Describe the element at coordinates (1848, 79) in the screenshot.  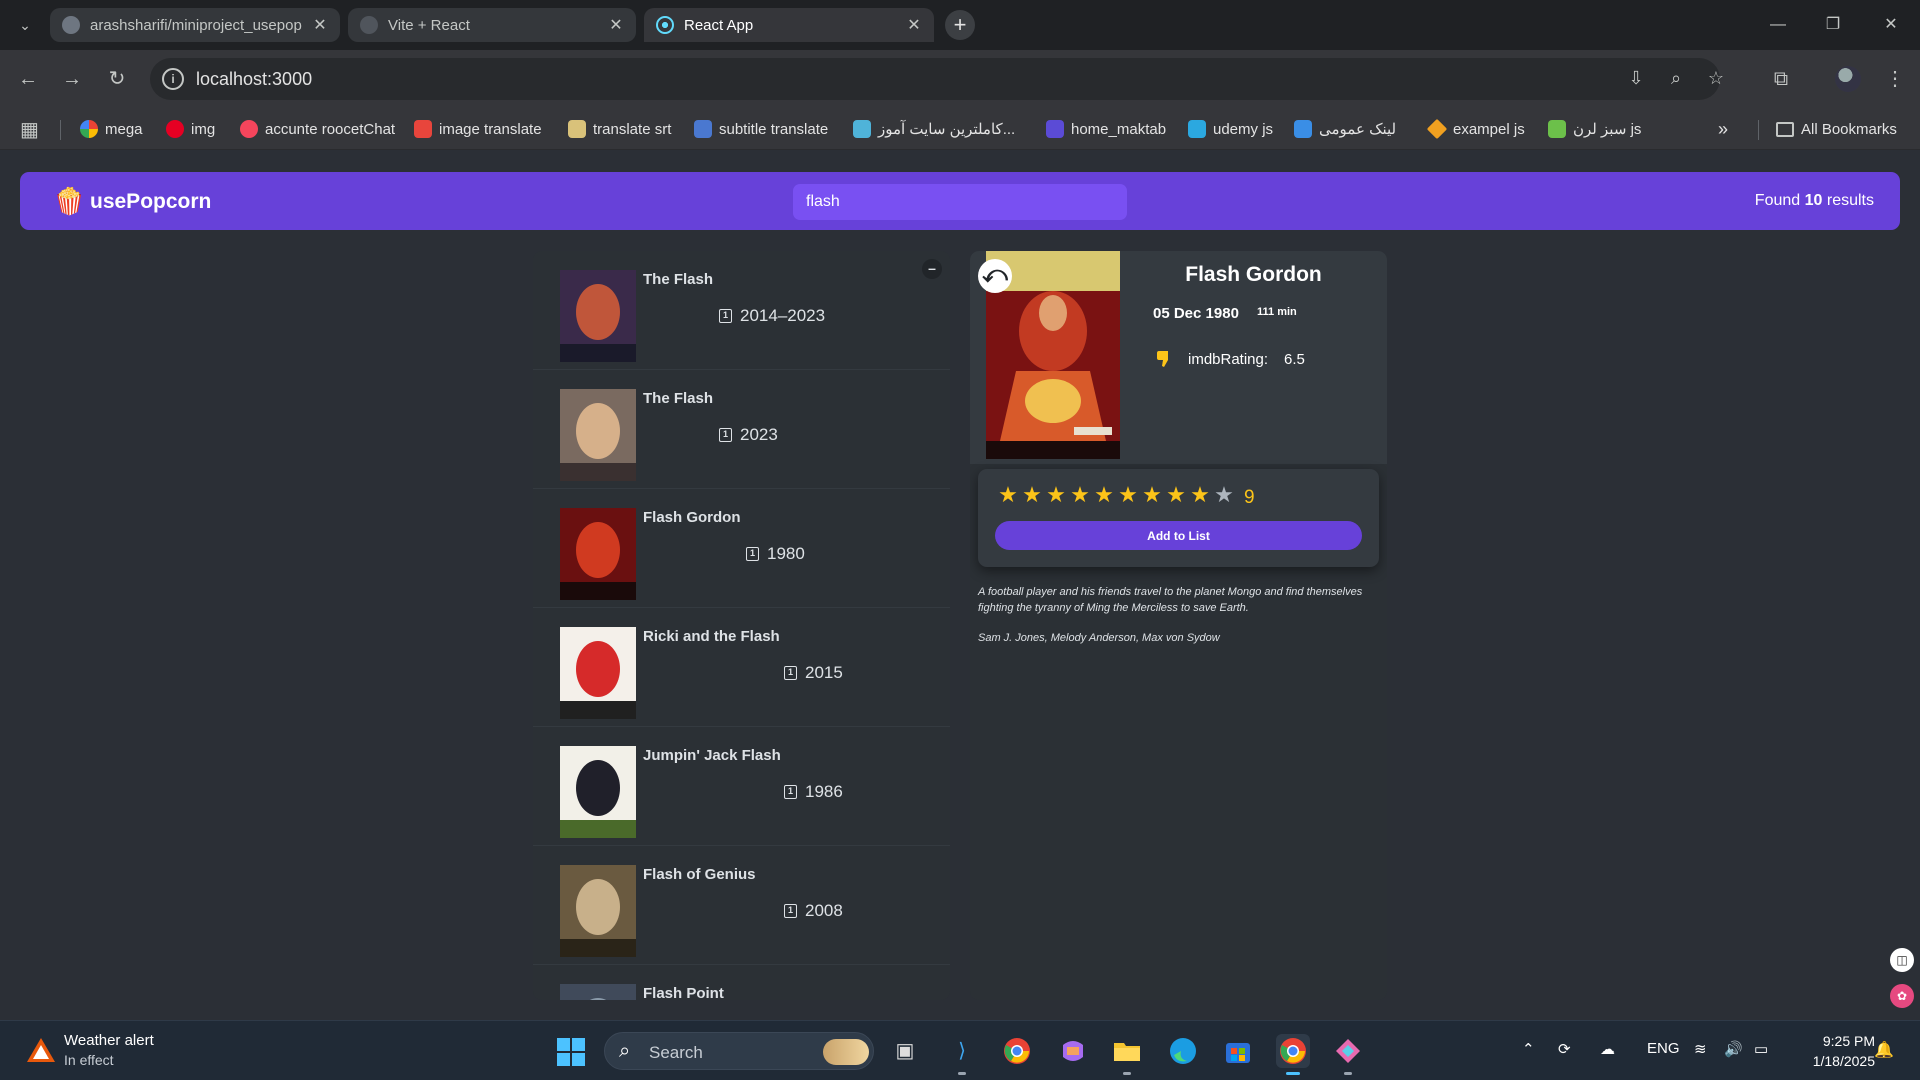
I see `profile-avatar` at that location.